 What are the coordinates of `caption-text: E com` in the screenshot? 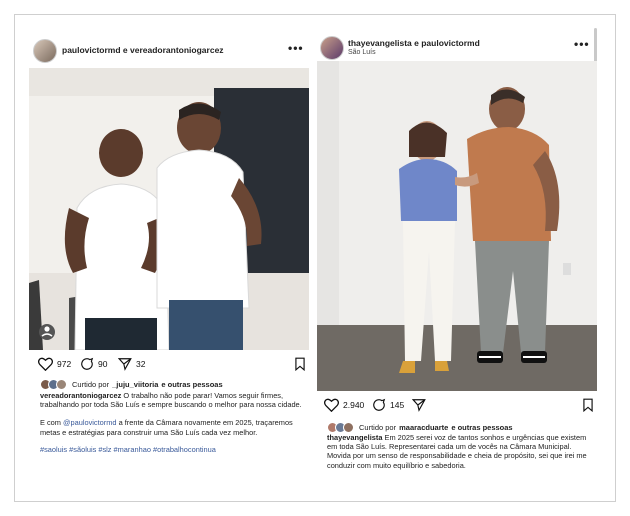 It's located at (51, 423).